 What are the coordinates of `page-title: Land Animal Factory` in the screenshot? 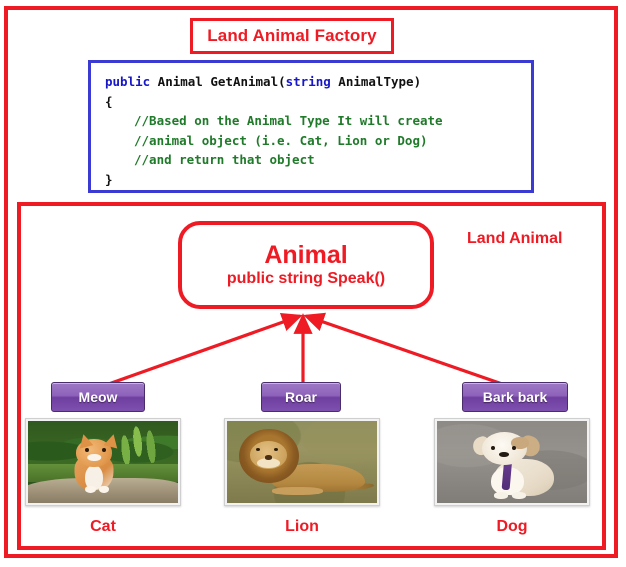 It's located at (292, 35).